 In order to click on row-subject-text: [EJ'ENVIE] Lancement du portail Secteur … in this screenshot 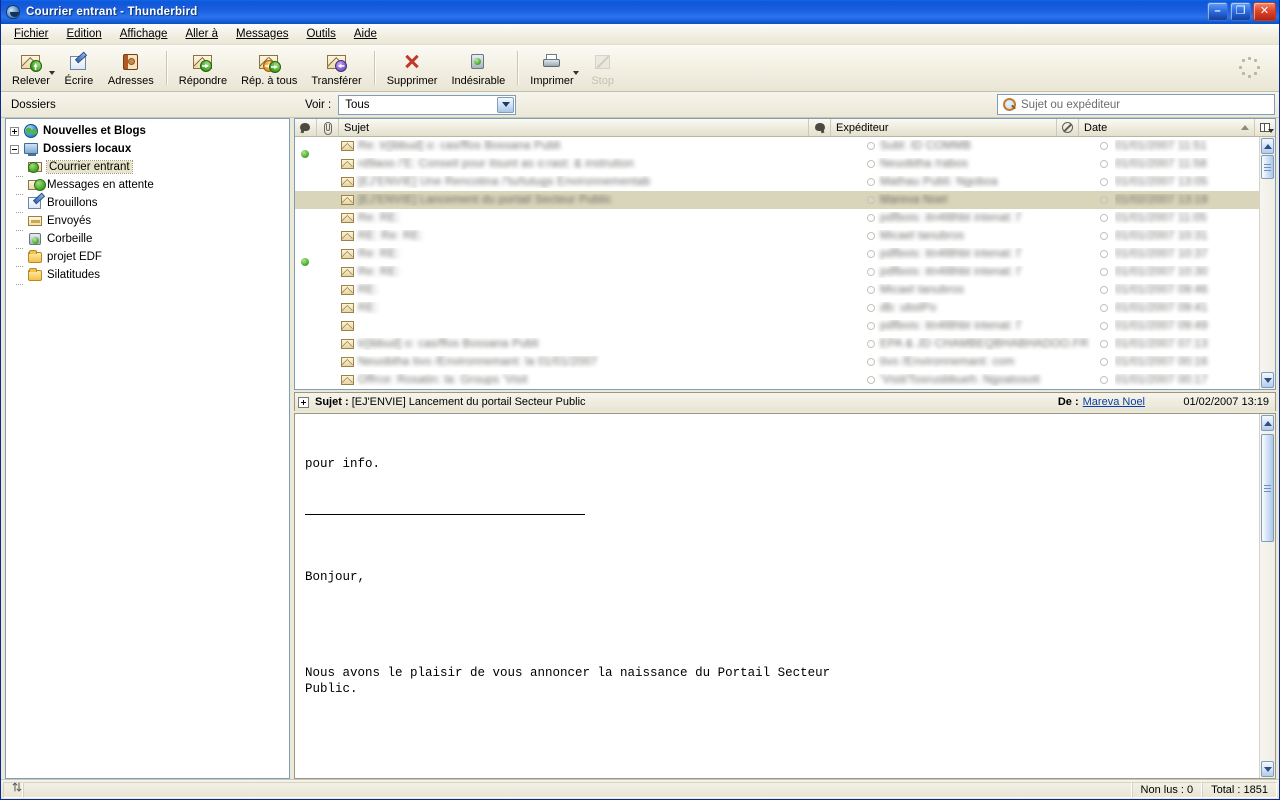, I will do `click(485, 200)`.